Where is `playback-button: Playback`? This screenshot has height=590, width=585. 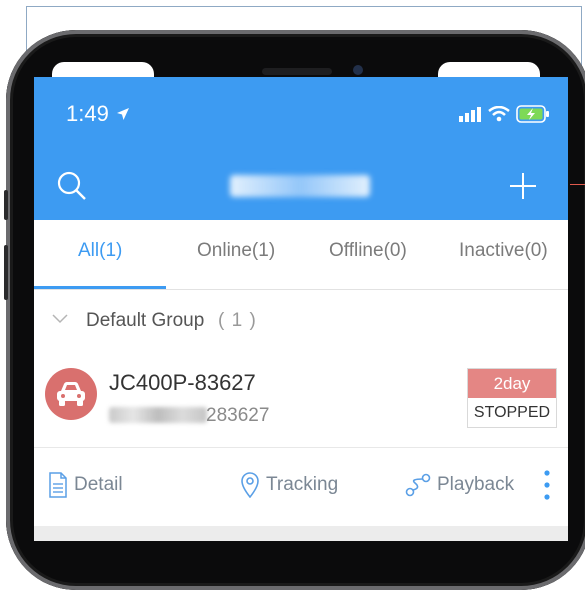 playback-button: Playback is located at coordinates (459, 485).